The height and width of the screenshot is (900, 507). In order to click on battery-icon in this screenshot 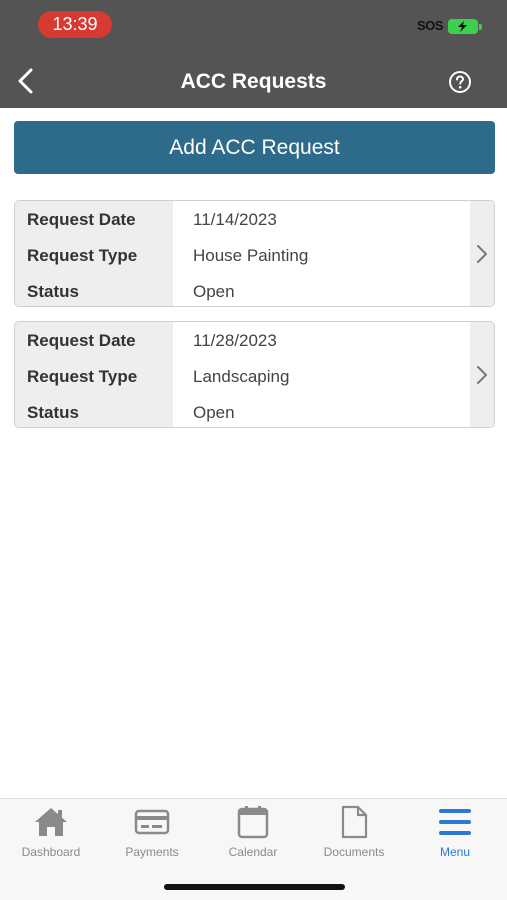, I will do `click(463, 26)`.